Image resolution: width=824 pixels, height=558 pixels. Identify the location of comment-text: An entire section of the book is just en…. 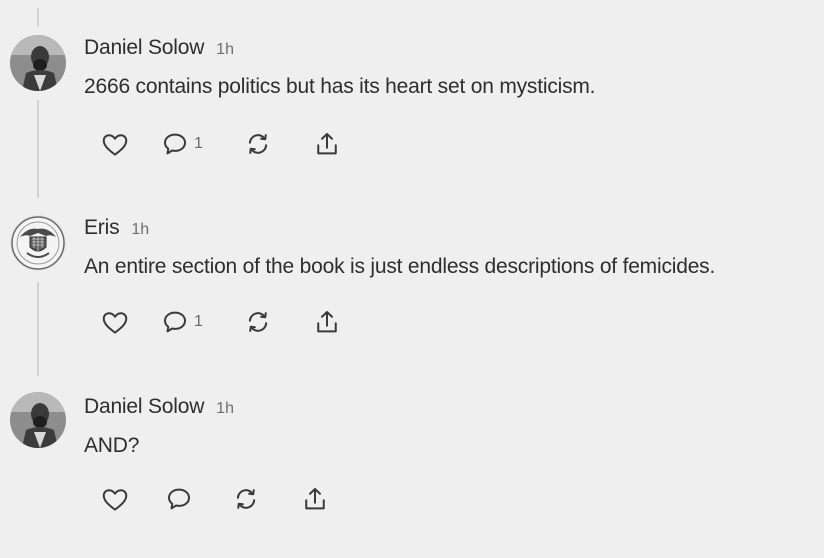
(400, 266).